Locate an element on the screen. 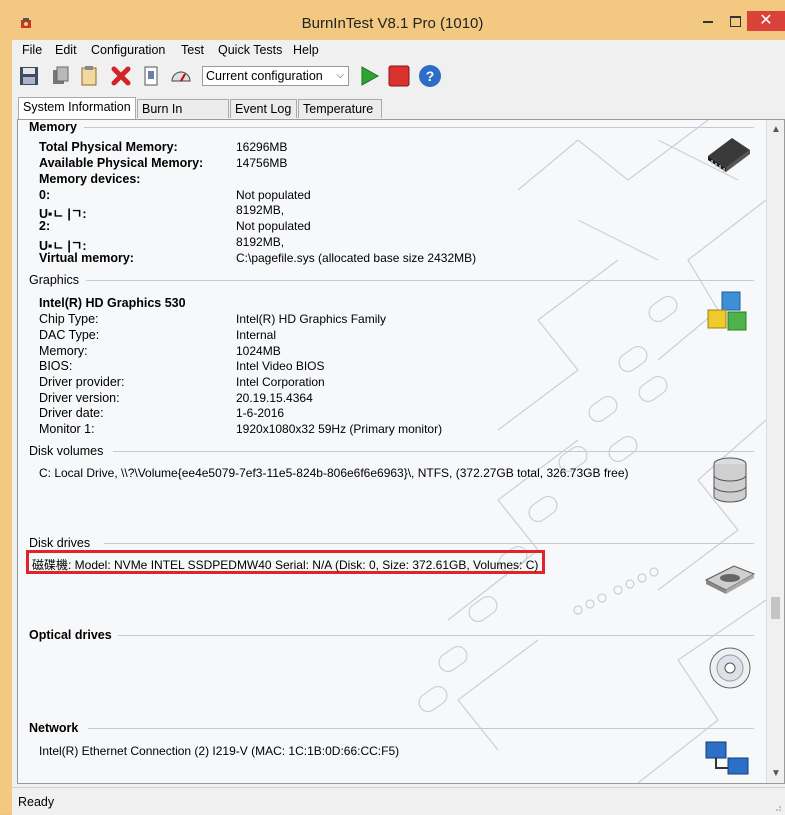 The width and height of the screenshot is (785, 815). gauge-icon is located at coordinates (181, 76).